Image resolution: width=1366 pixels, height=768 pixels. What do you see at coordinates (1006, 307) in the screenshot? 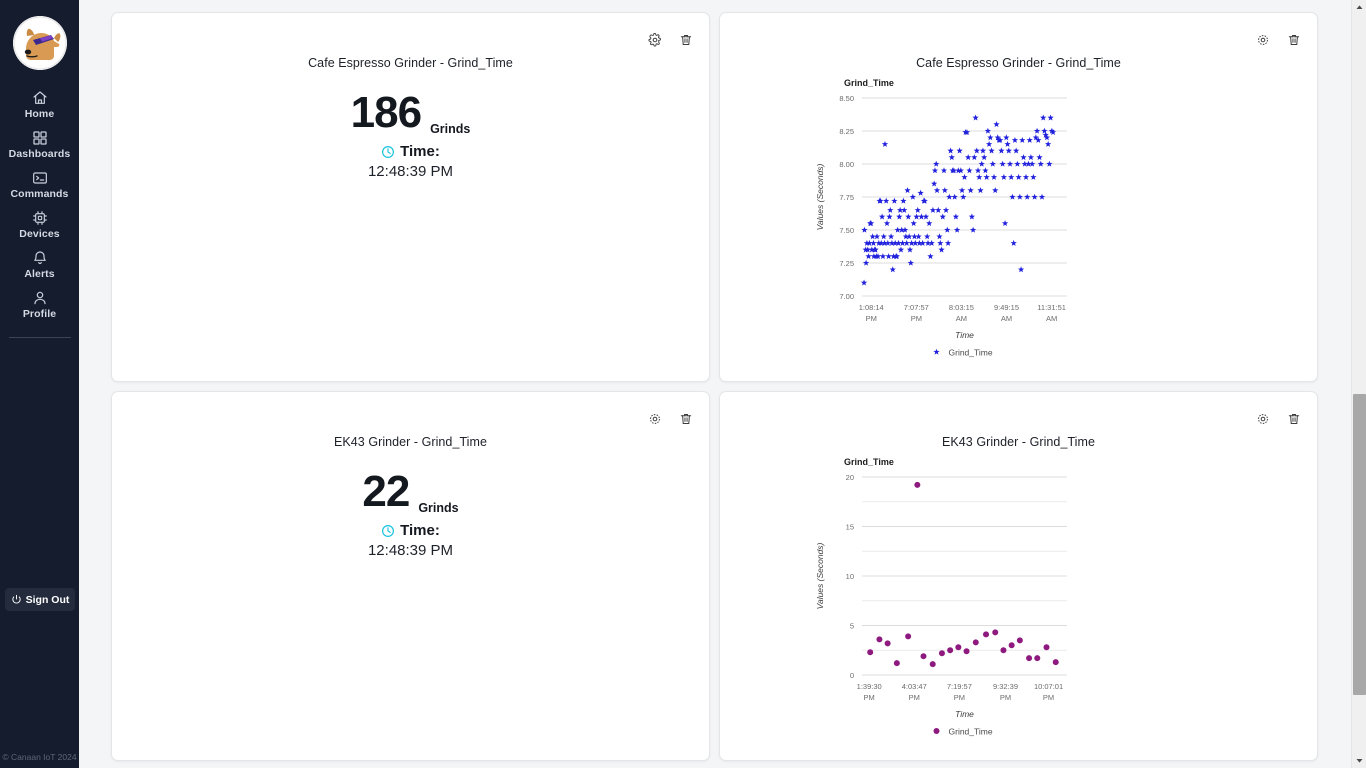
I see `svg-text: 9:49:15` at bounding box center [1006, 307].